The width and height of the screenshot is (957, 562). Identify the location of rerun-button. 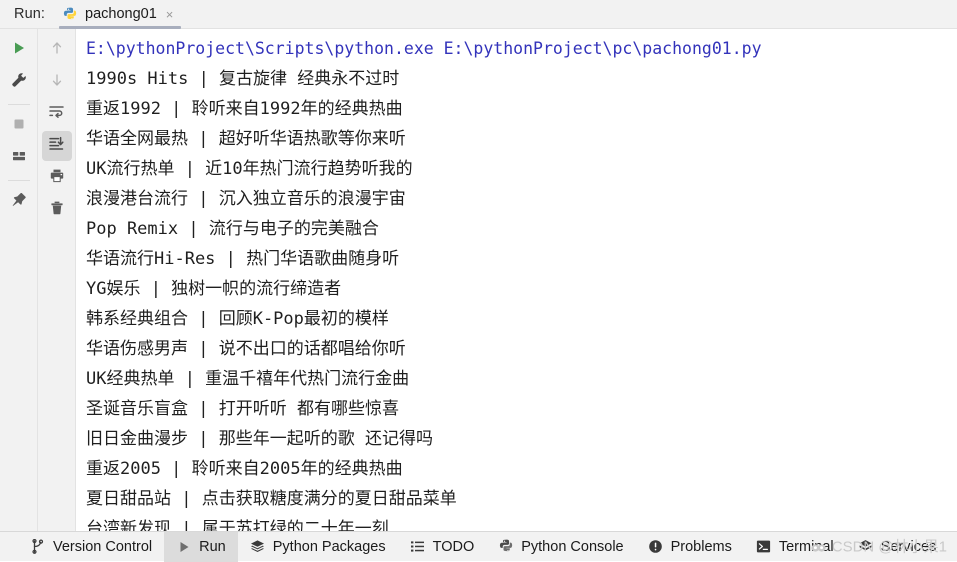
(19, 50).